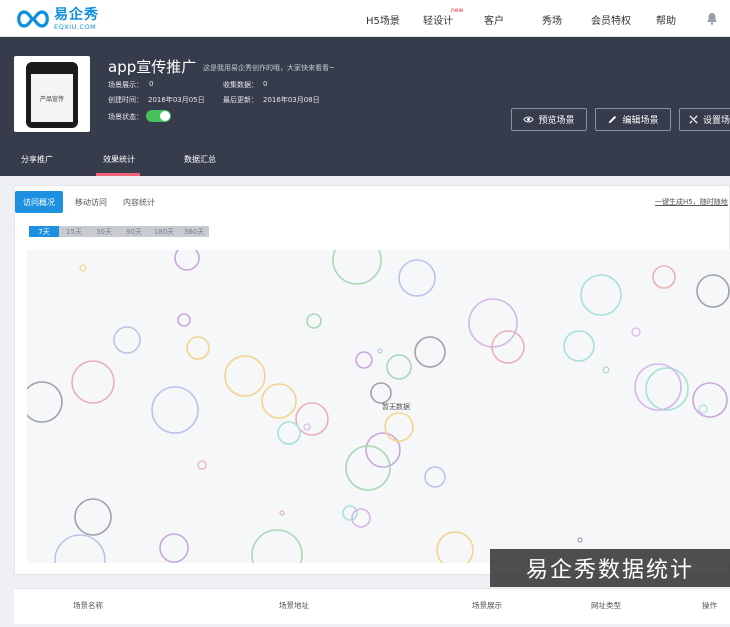 The width and height of the screenshot is (730, 627). Describe the element at coordinates (37, 159) in the screenshot. I see `tab-share: 分享推广` at that location.